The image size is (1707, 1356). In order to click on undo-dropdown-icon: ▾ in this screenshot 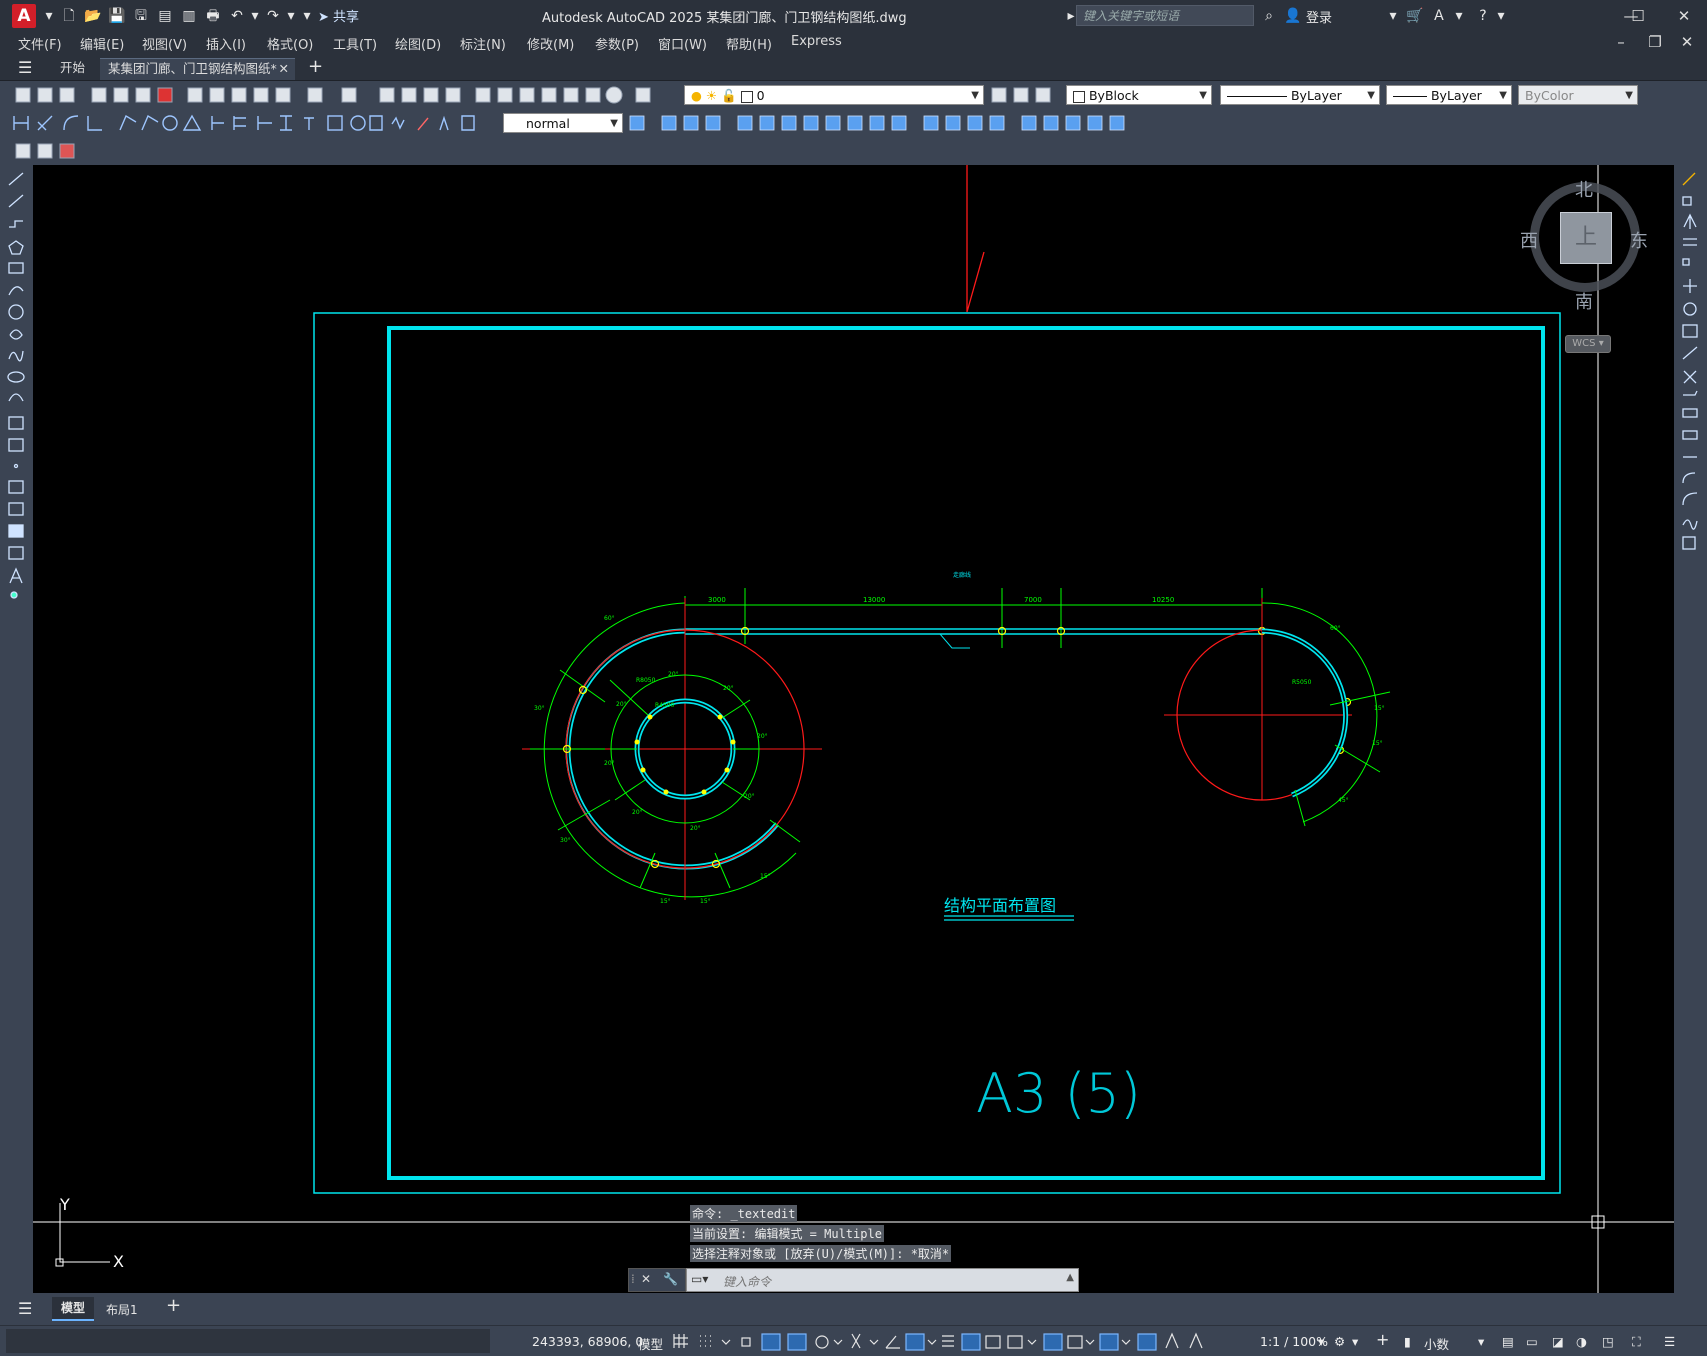, I will do `click(255, 16)`.